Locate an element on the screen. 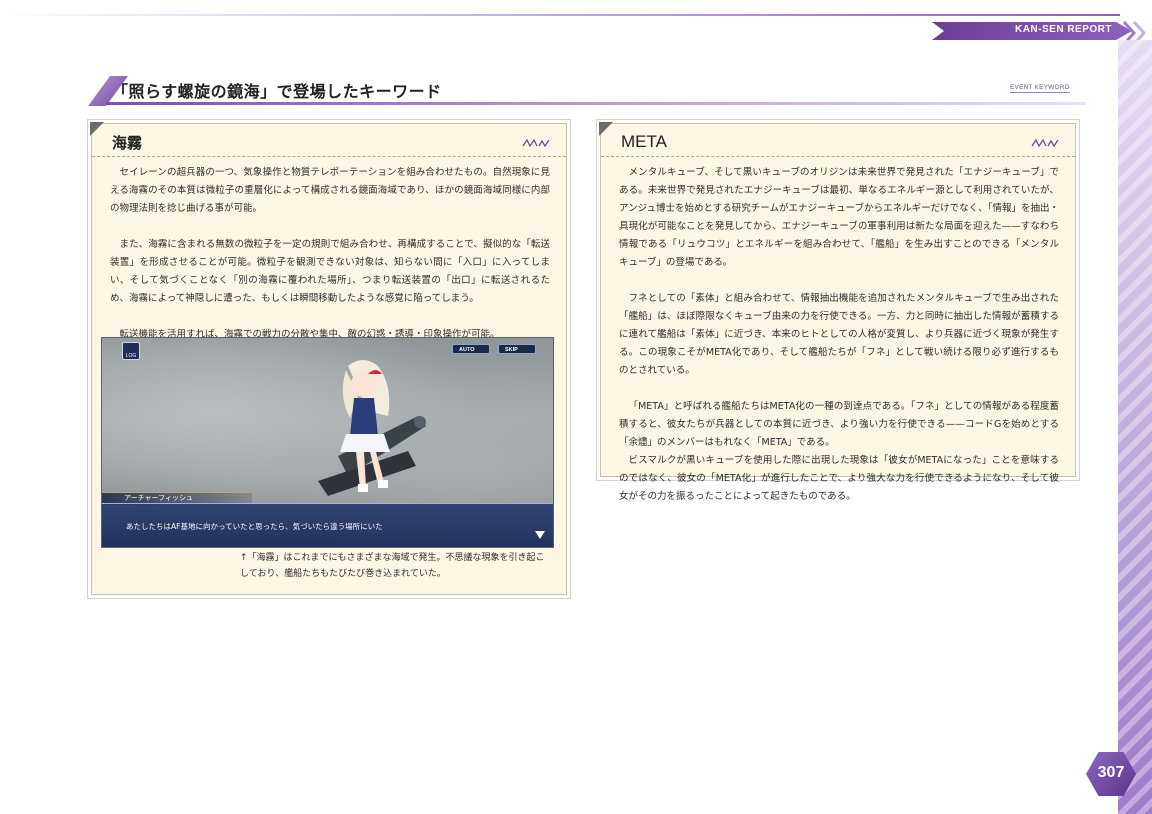 The image size is (1152, 814). event-keyword-label: EVENT KEYWORD is located at coordinates (1040, 88).